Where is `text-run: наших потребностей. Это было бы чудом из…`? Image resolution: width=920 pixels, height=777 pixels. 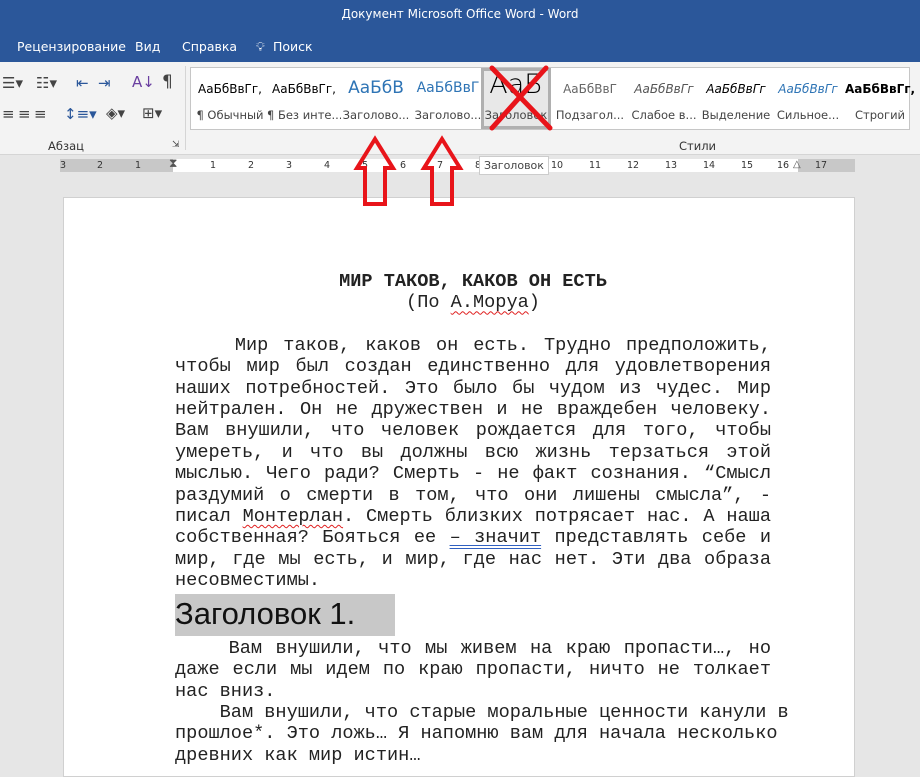 text-run: наших потребностей. Это было бы чудом из… is located at coordinates (473, 388).